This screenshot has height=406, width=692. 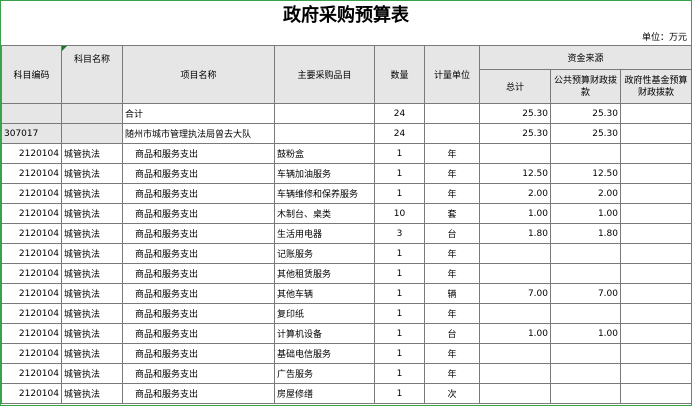 What do you see at coordinates (399, 133) in the screenshot?
I see `unit-qty-cell: 24` at bounding box center [399, 133].